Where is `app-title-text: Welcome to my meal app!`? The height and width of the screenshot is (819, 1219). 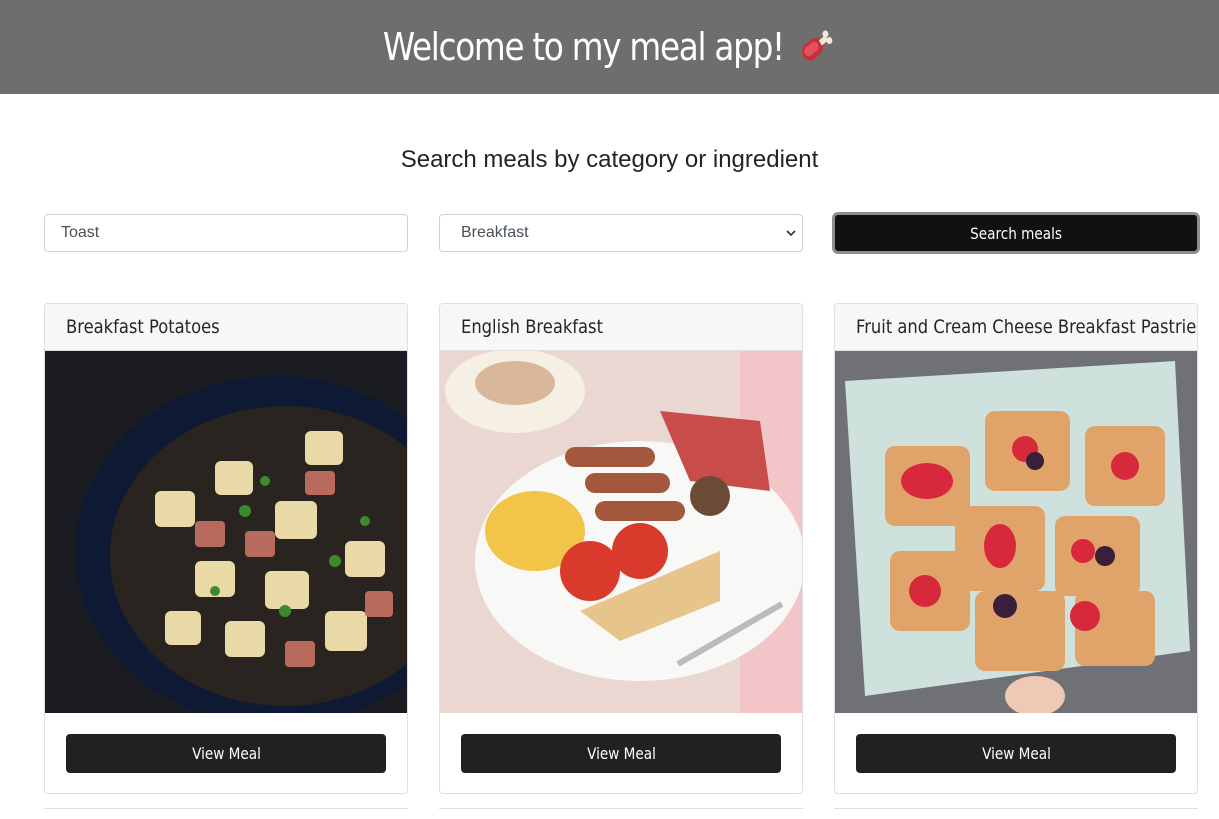 app-title-text: Welcome to my meal app! is located at coordinates (584, 47).